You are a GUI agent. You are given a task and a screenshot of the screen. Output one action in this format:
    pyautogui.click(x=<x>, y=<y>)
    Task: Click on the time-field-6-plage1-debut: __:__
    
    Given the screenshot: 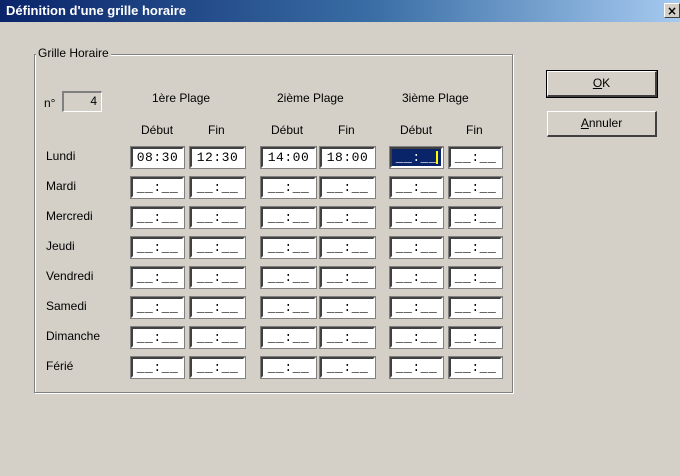 What is the action you would take?
    pyautogui.click(x=157, y=337)
    